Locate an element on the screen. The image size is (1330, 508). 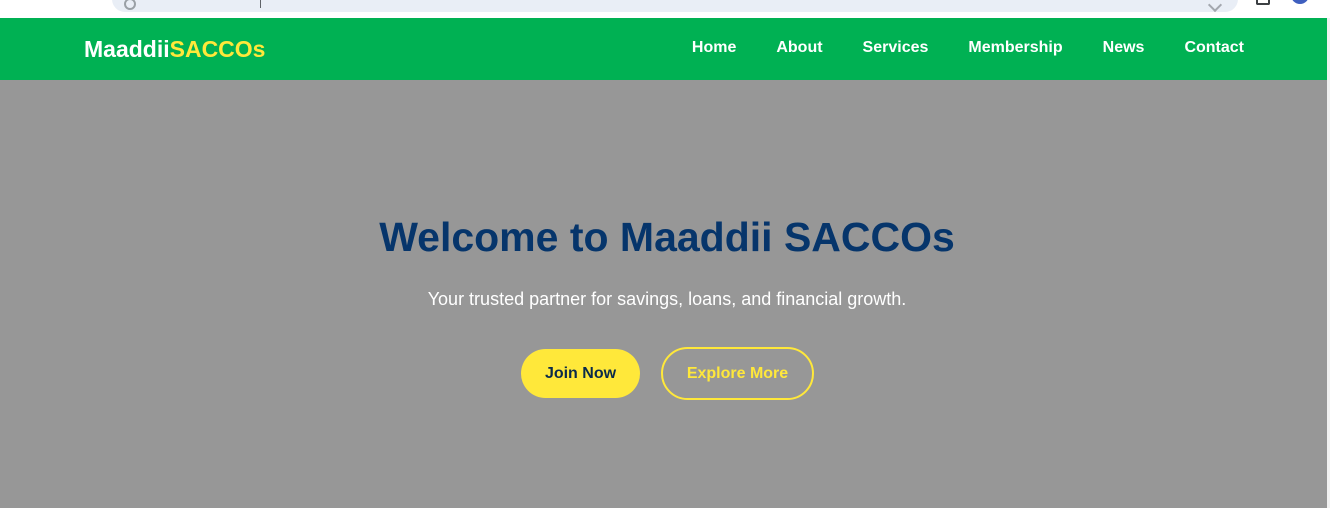
hero-actions: Join Now Explore More is located at coordinates (667, 373).